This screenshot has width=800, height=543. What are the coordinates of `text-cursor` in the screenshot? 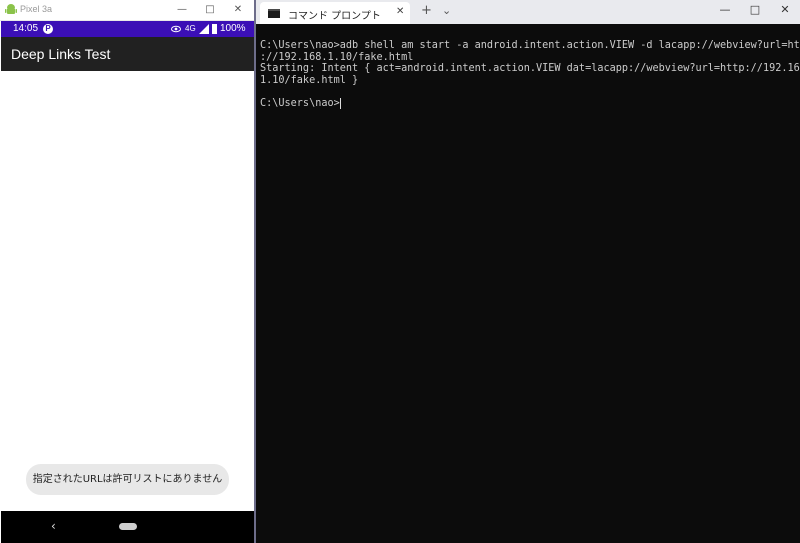 It's located at (340, 103).